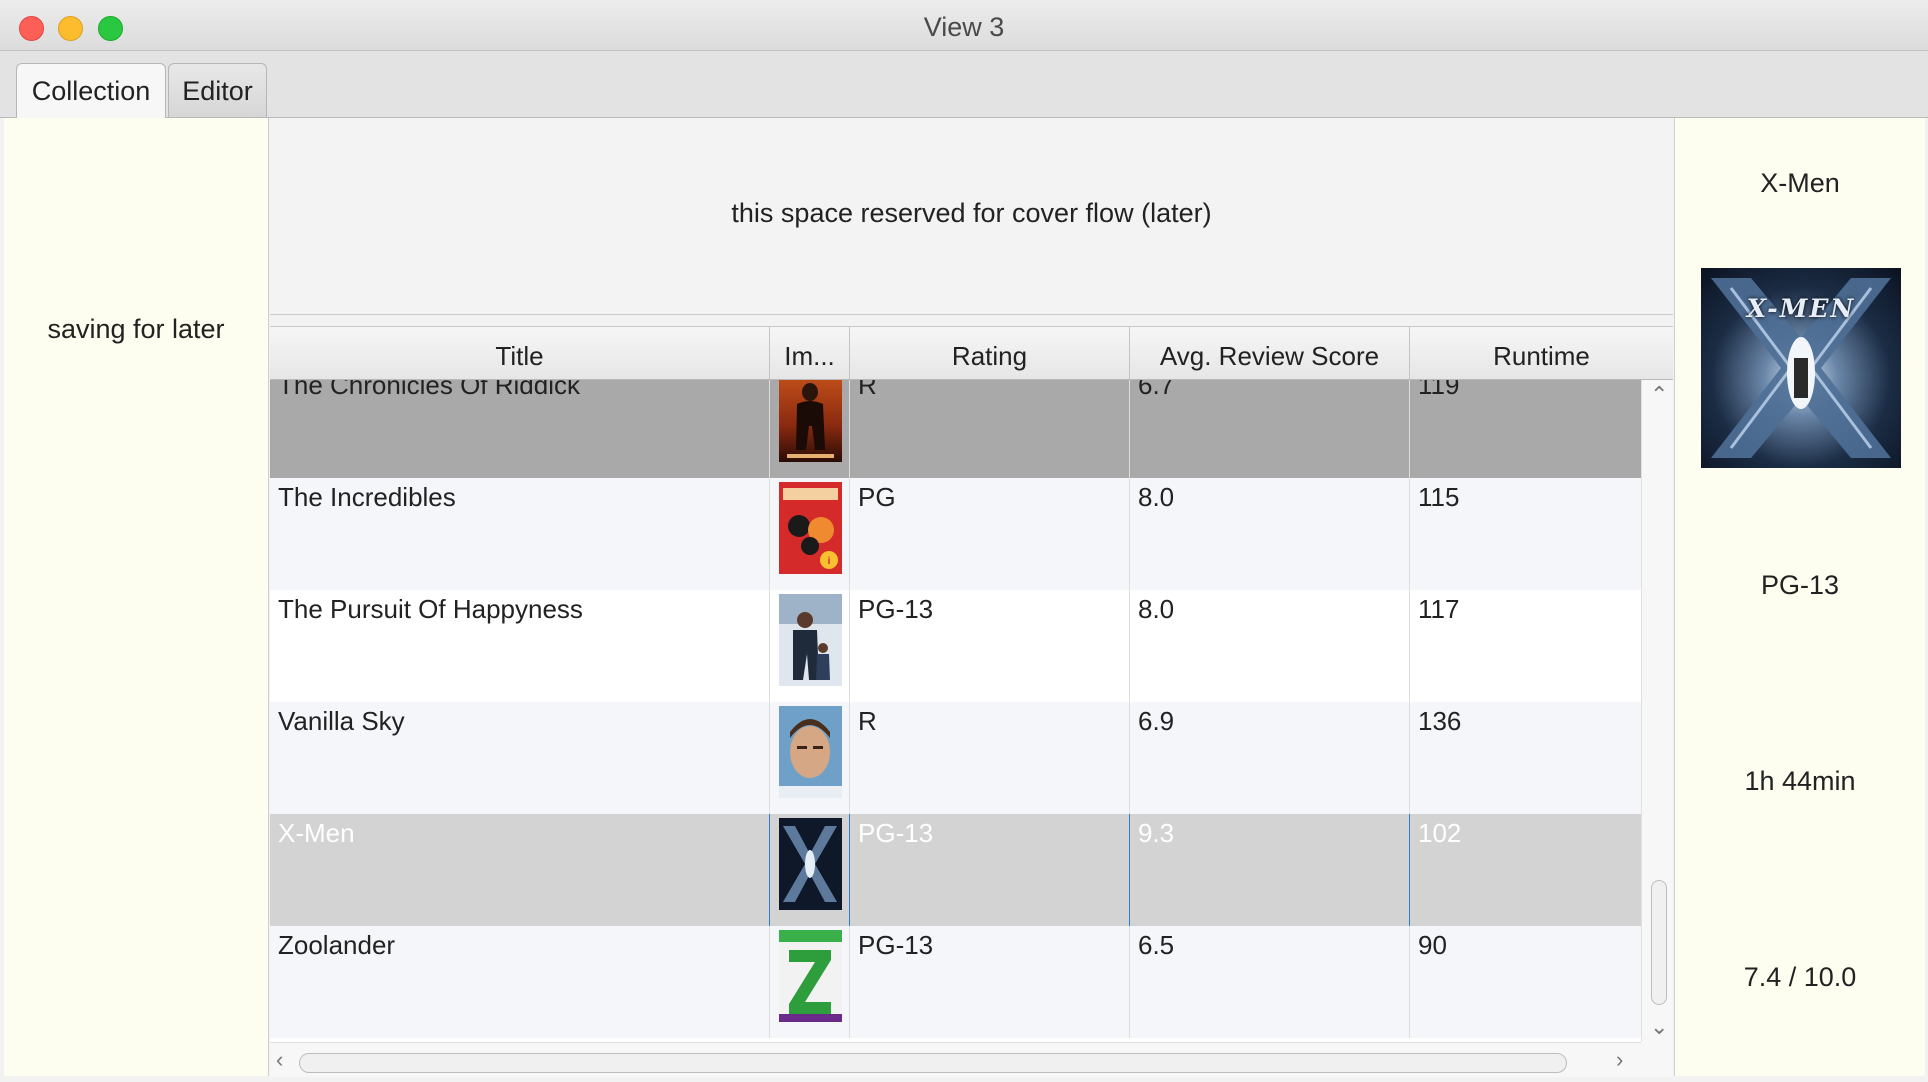 Image resolution: width=1928 pixels, height=1082 pixels. What do you see at coordinates (990, 534) in the screenshot?
I see `cell-rating: PG` at bounding box center [990, 534].